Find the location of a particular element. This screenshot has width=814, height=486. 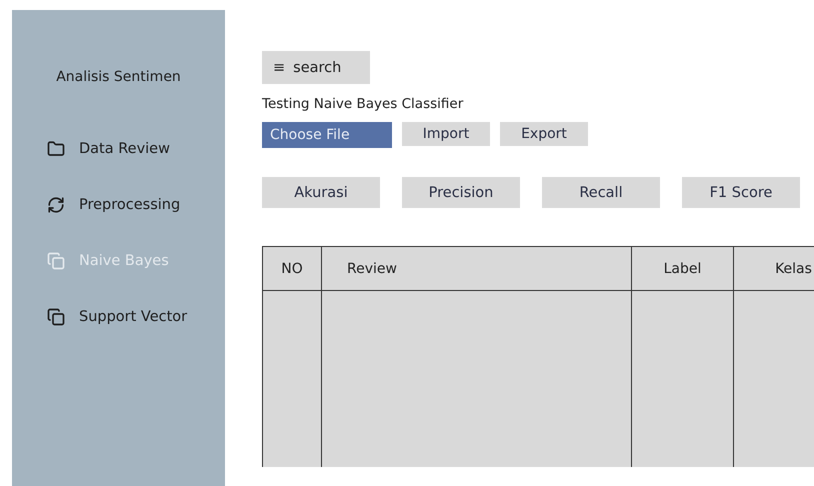

action-button: Export is located at coordinates (544, 134).